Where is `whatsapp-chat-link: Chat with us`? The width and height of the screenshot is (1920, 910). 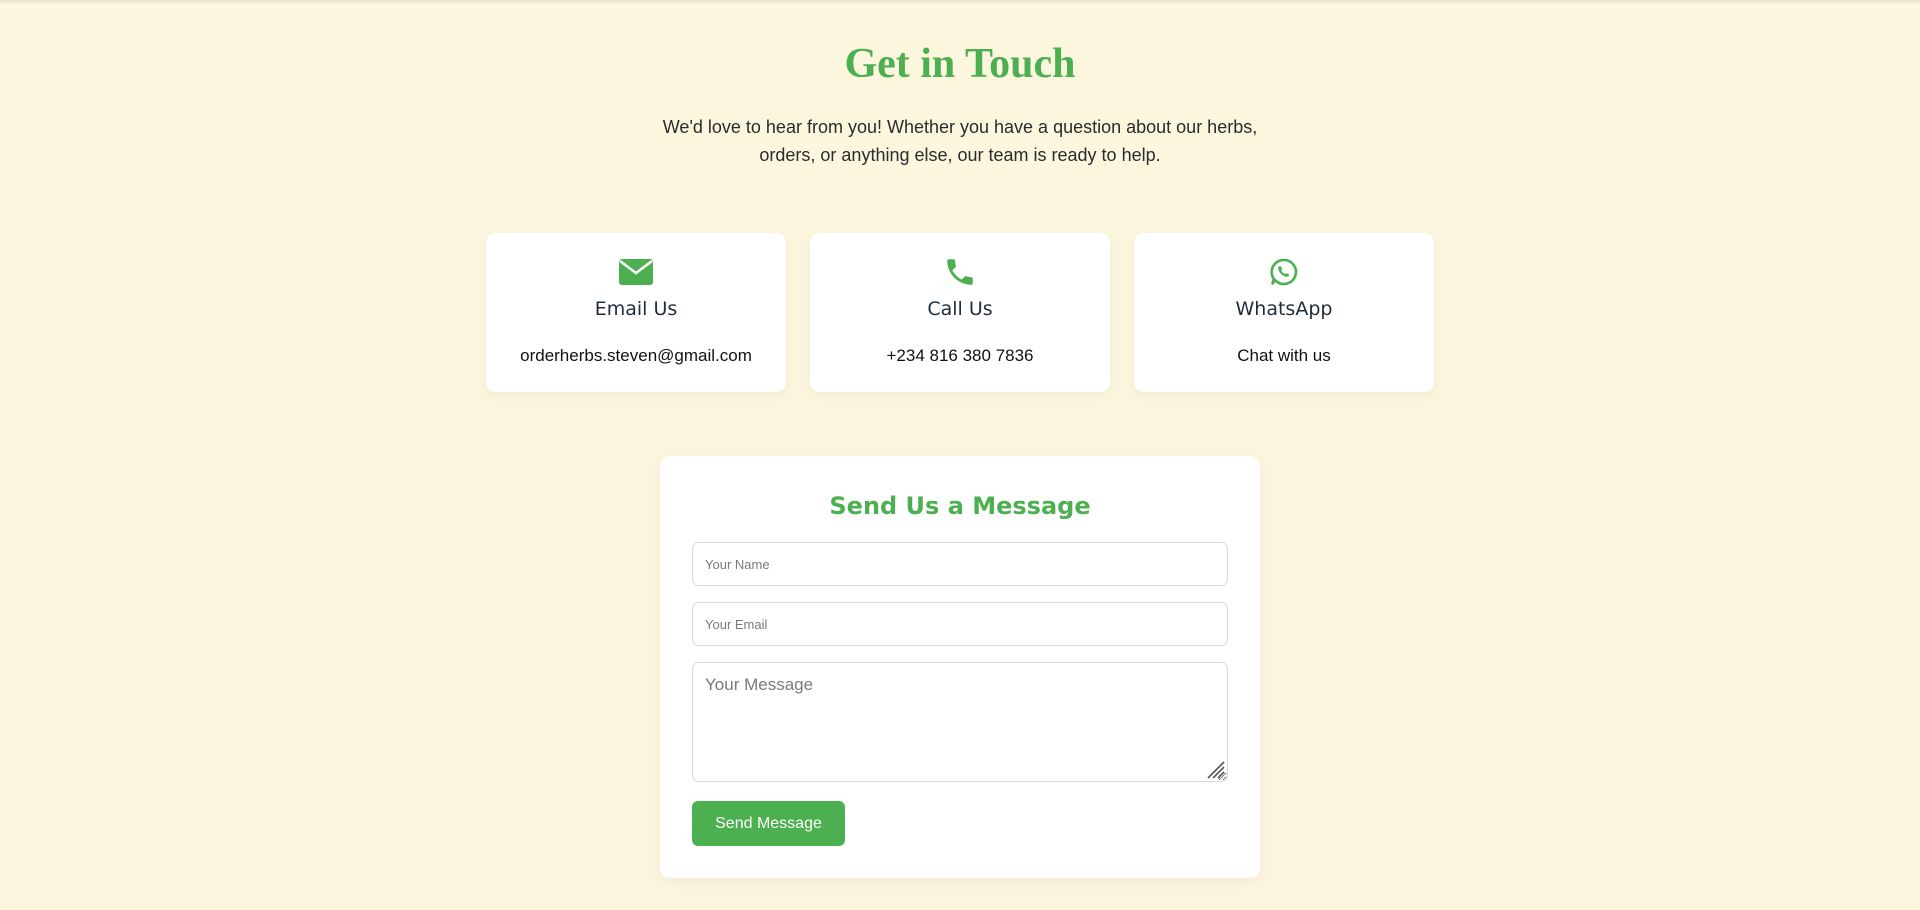 whatsapp-chat-link: Chat with us is located at coordinates (1284, 356).